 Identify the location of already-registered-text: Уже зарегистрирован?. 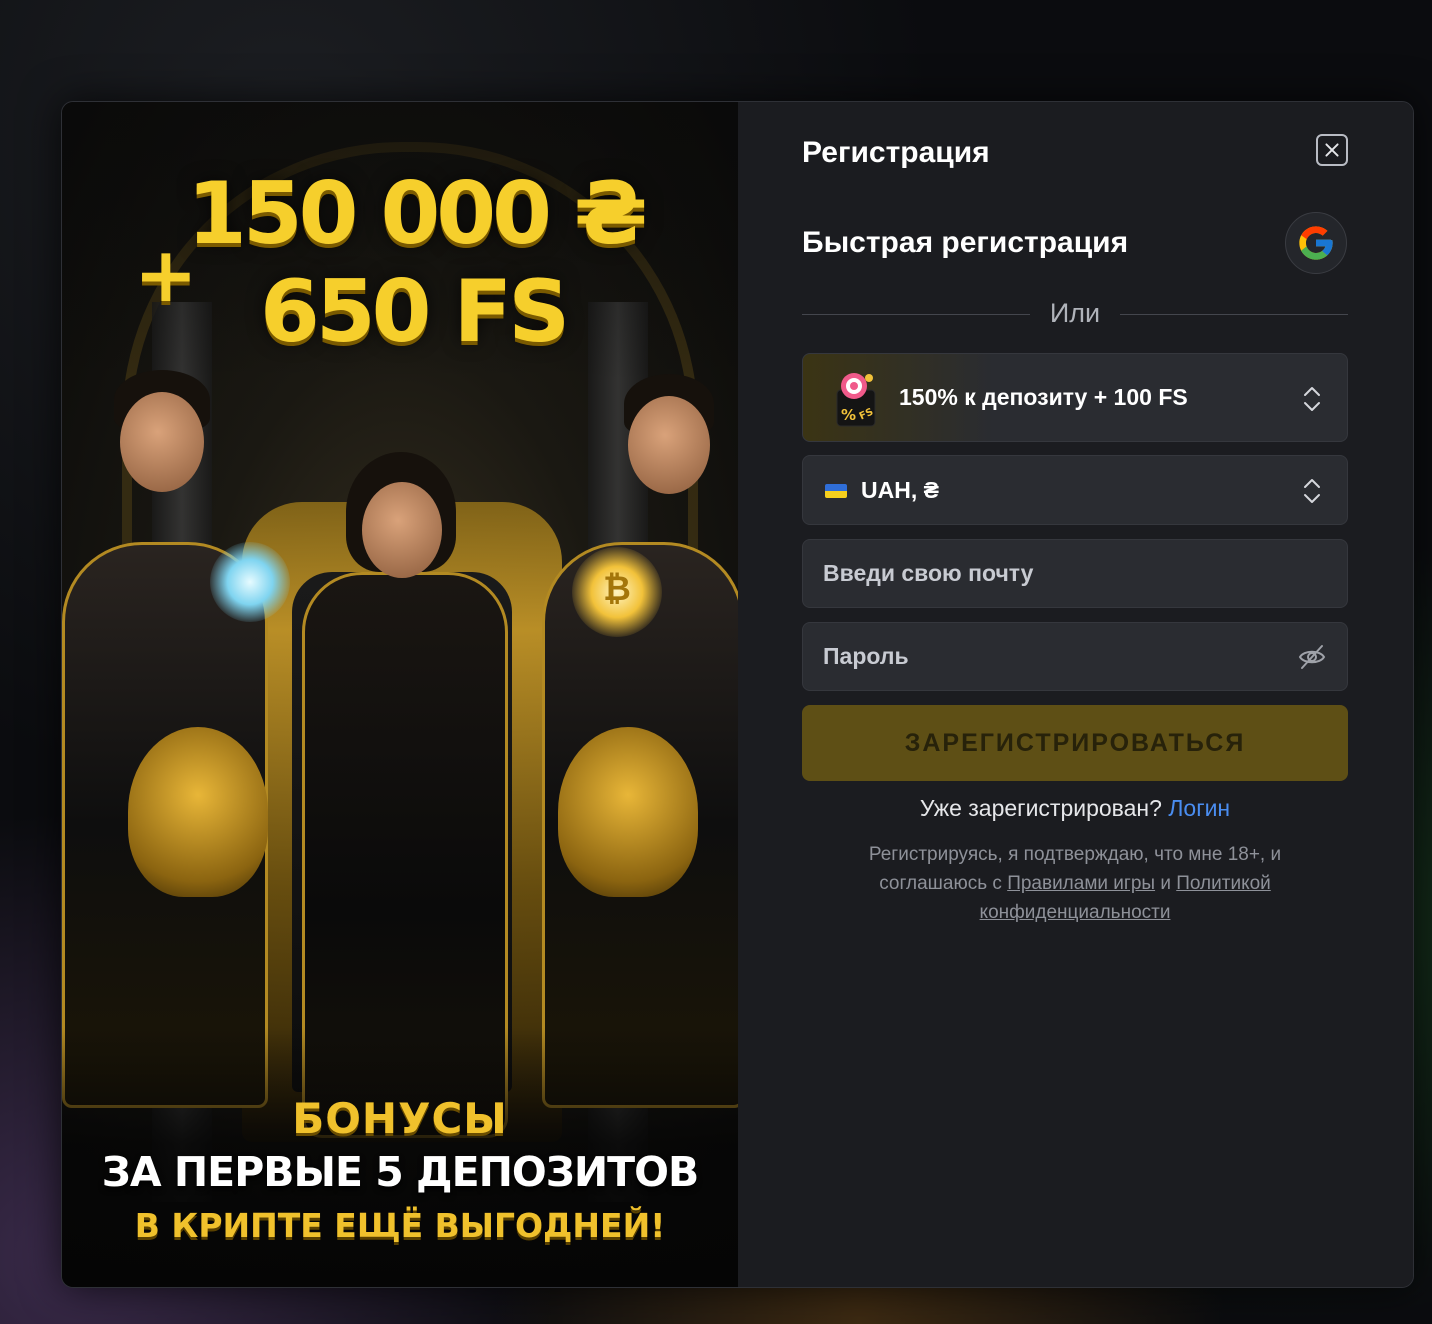
(1040, 808).